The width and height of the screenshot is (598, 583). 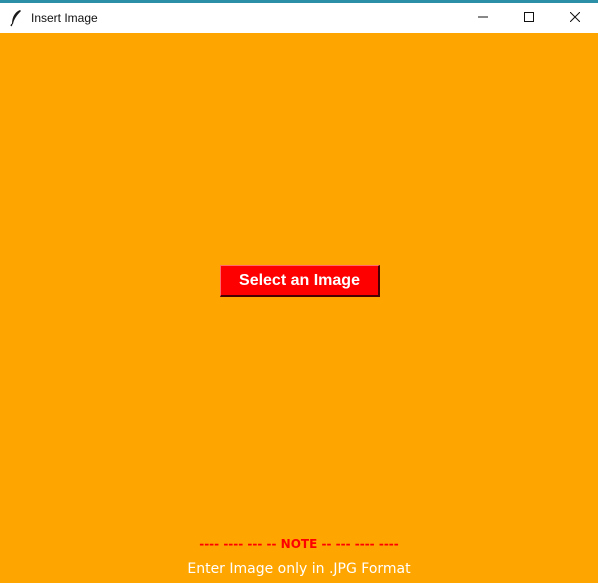 I want to click on window-controls, so click(x=529, y=18).